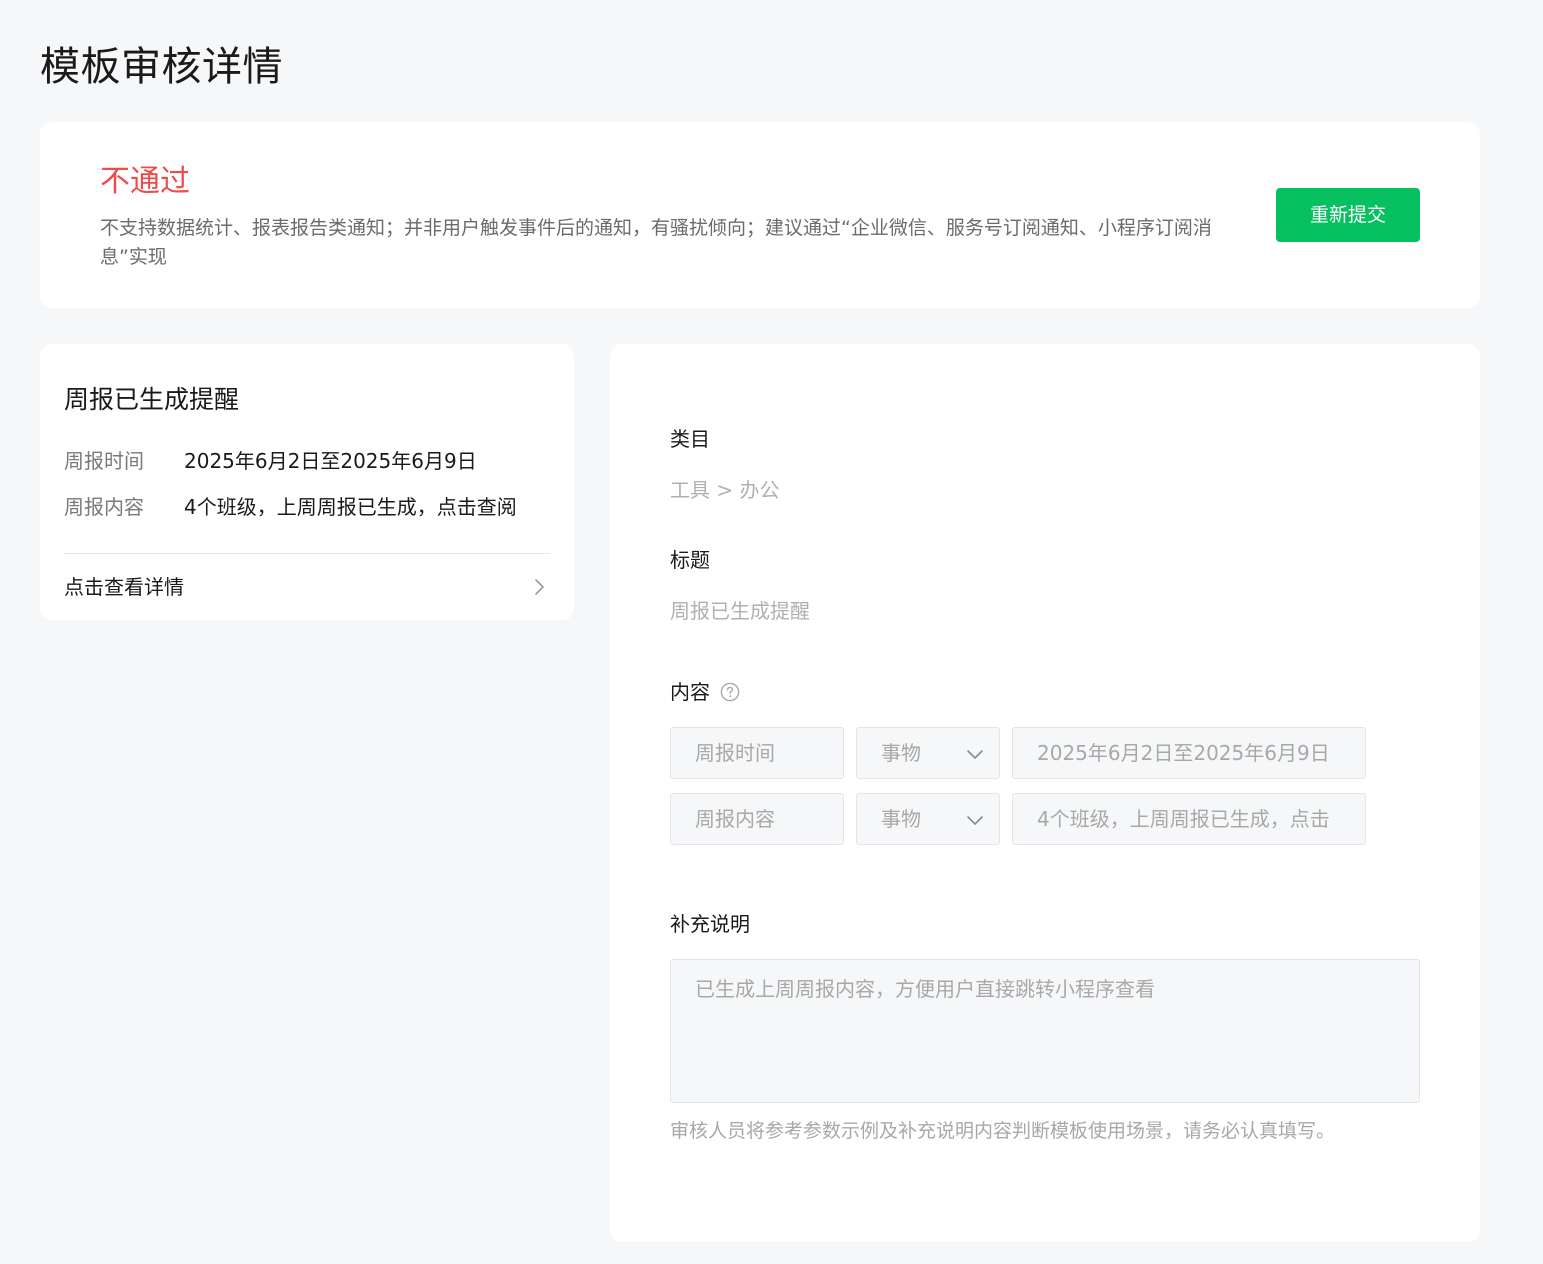 This screenshot has height=1264, width=1543. What do you see at coordinates (124, 587) in the screenshot?
I see `view-details-label: 点击查看详情` at bounding box center [124, 587].